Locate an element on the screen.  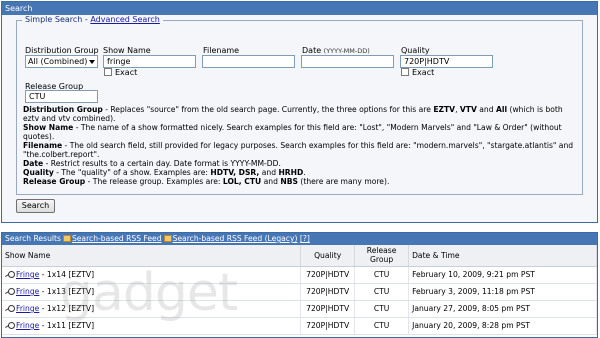
date-input is located at coordinates (347, 61).